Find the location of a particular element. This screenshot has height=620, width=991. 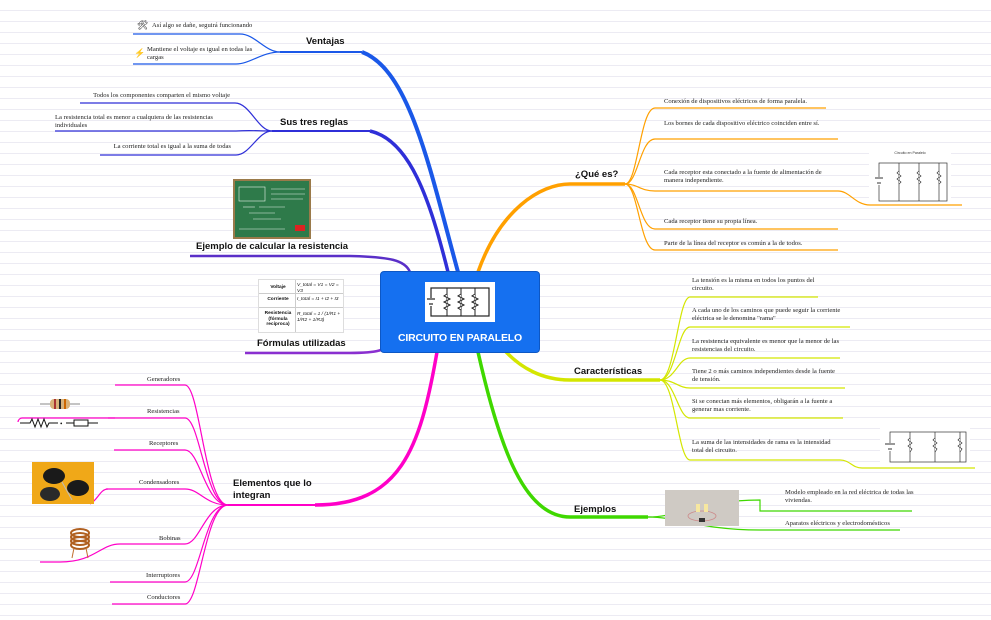

central-title: CIRCUITO EN PARALELO is located at coordinates (460, 338).